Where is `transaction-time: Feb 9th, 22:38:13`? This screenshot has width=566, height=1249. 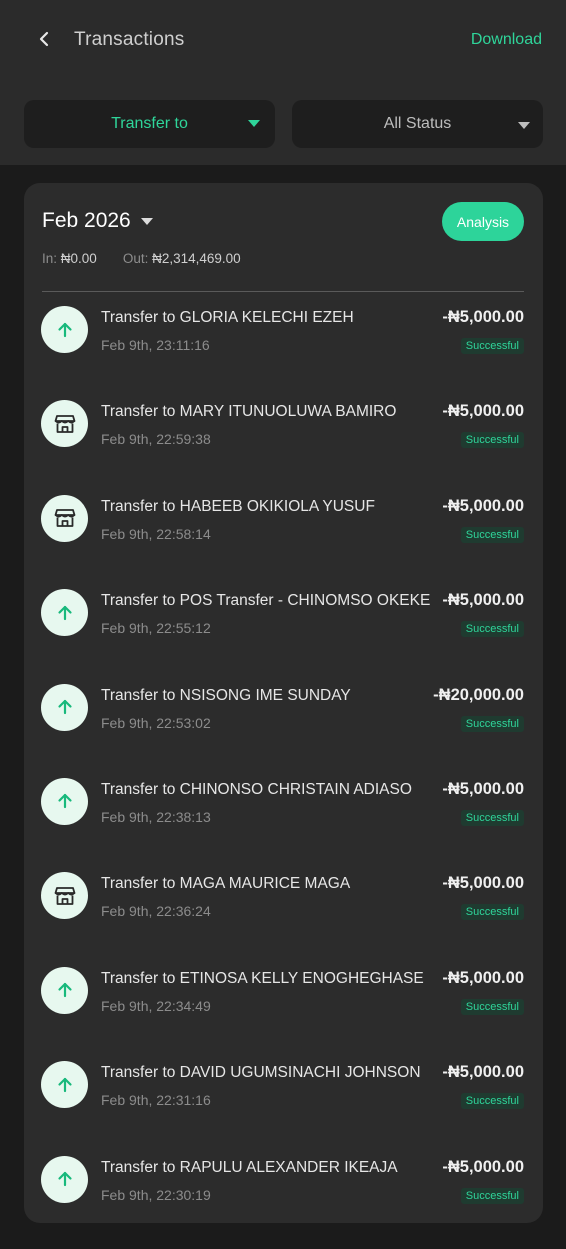 transaction-time: Feb 9th, 22:38:13 is located at coordinates (156, 816).